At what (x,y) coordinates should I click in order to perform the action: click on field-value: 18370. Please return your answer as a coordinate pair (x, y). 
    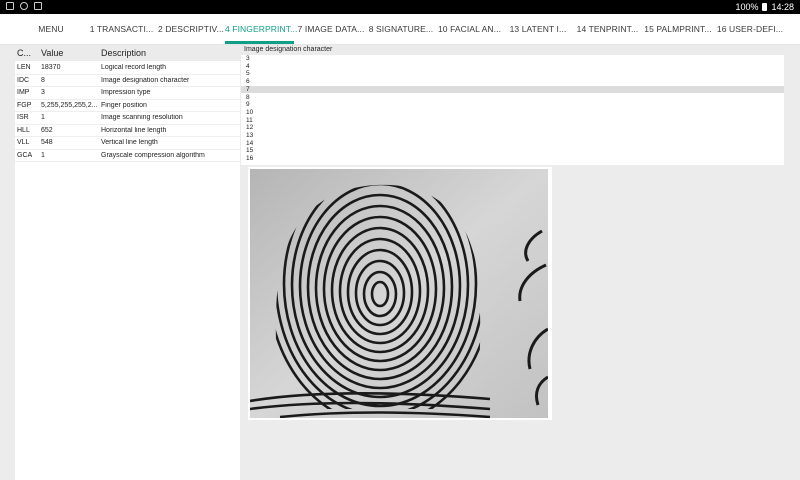
    Looking at the image, I should click on (51, 67).